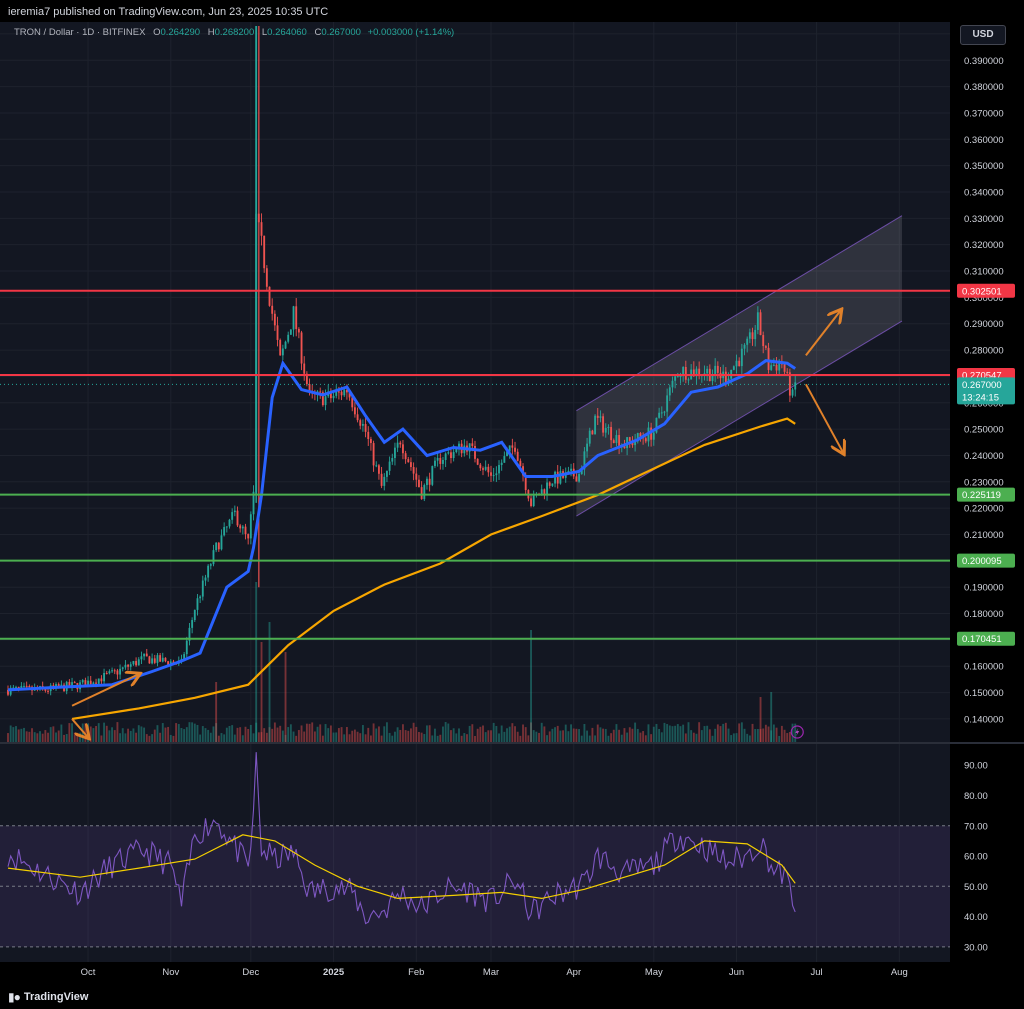  What do you see at coordinates (984, 482) in the screenshot?
I see `price-axis-tick-9: 0.230000` at bounding box center [984, 482].